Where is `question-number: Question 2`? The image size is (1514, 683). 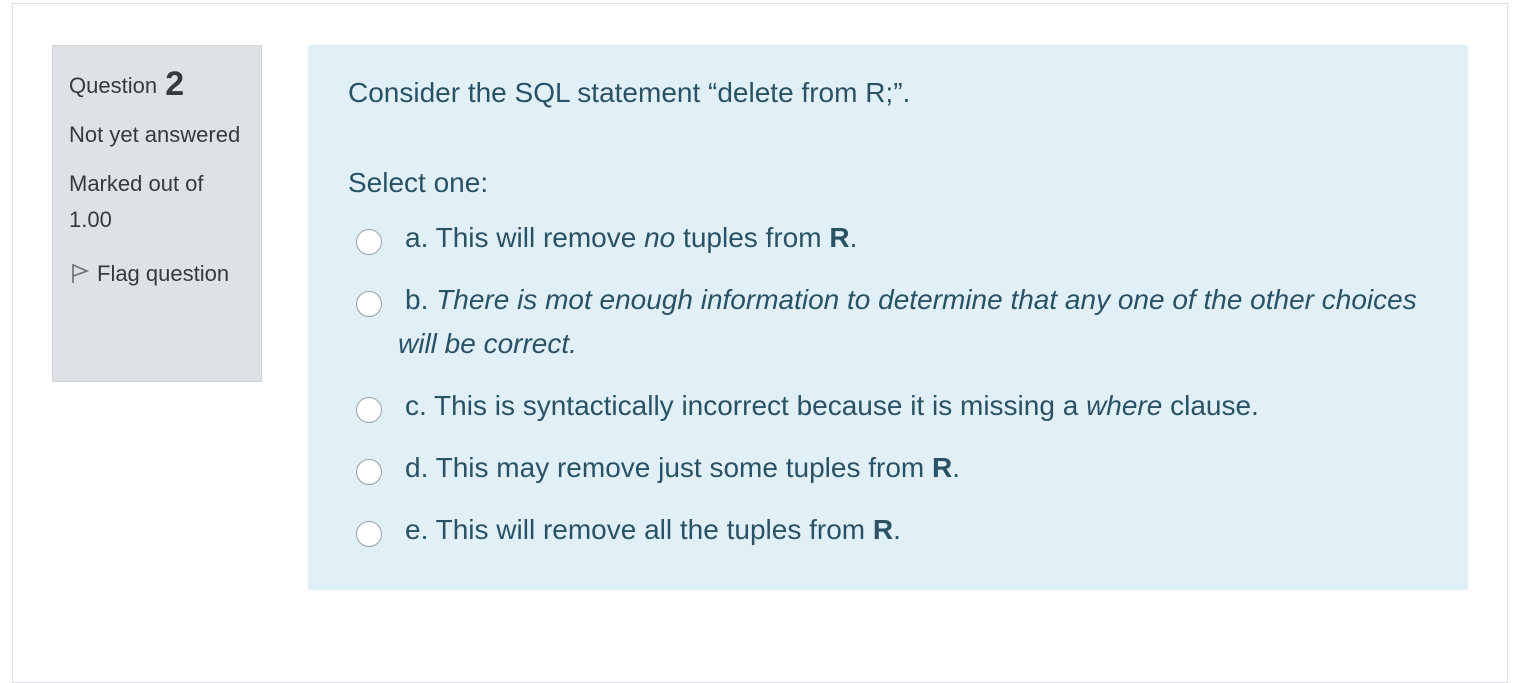
question-number: Question 2 is located at coordinates (157, 85).